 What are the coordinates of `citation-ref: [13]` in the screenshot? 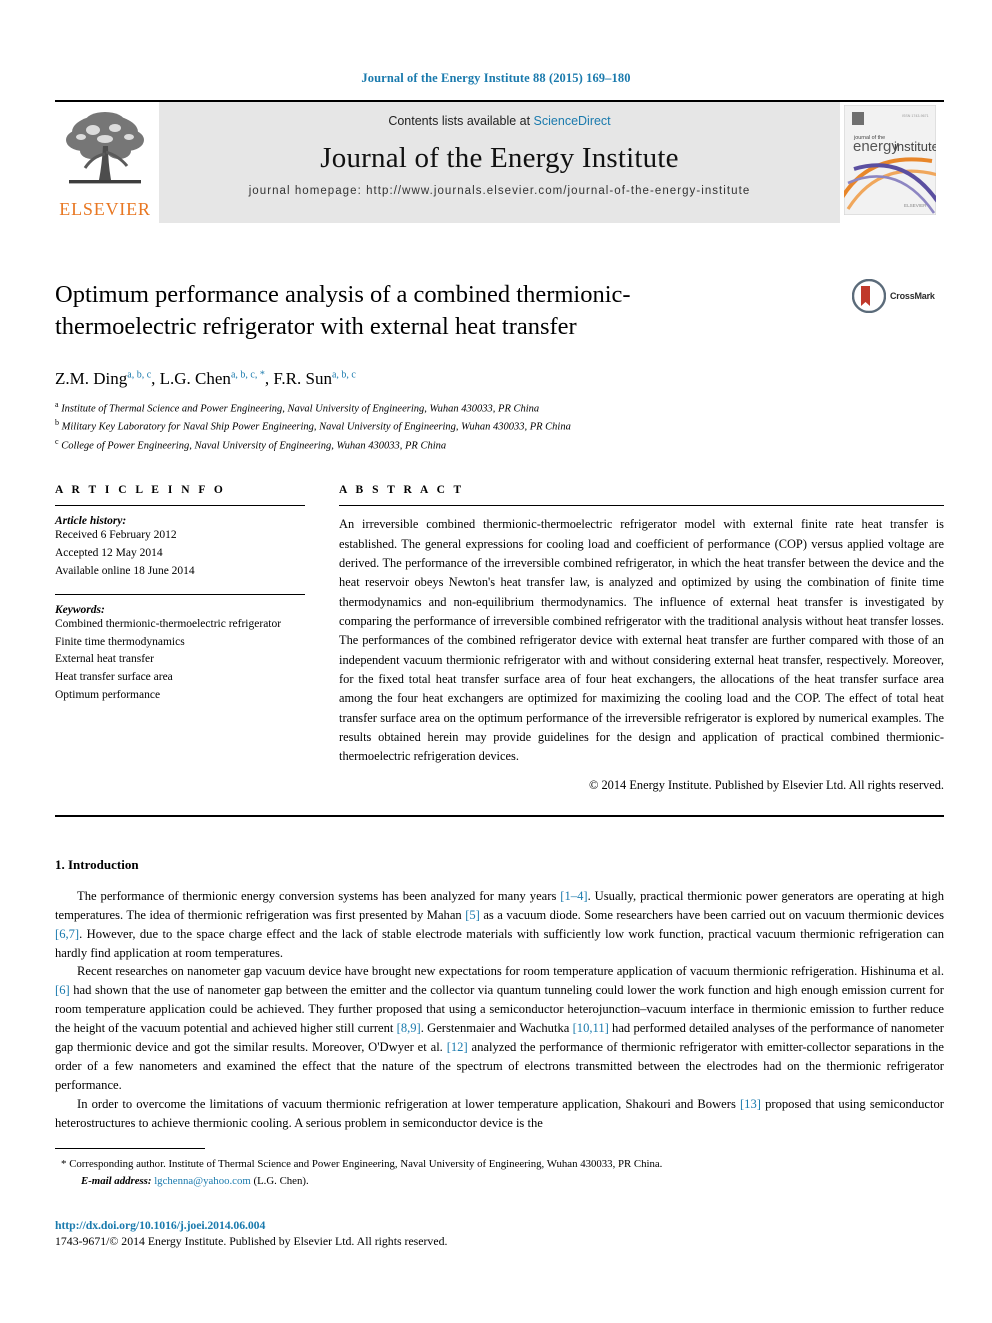 It's located at (750, 1104).